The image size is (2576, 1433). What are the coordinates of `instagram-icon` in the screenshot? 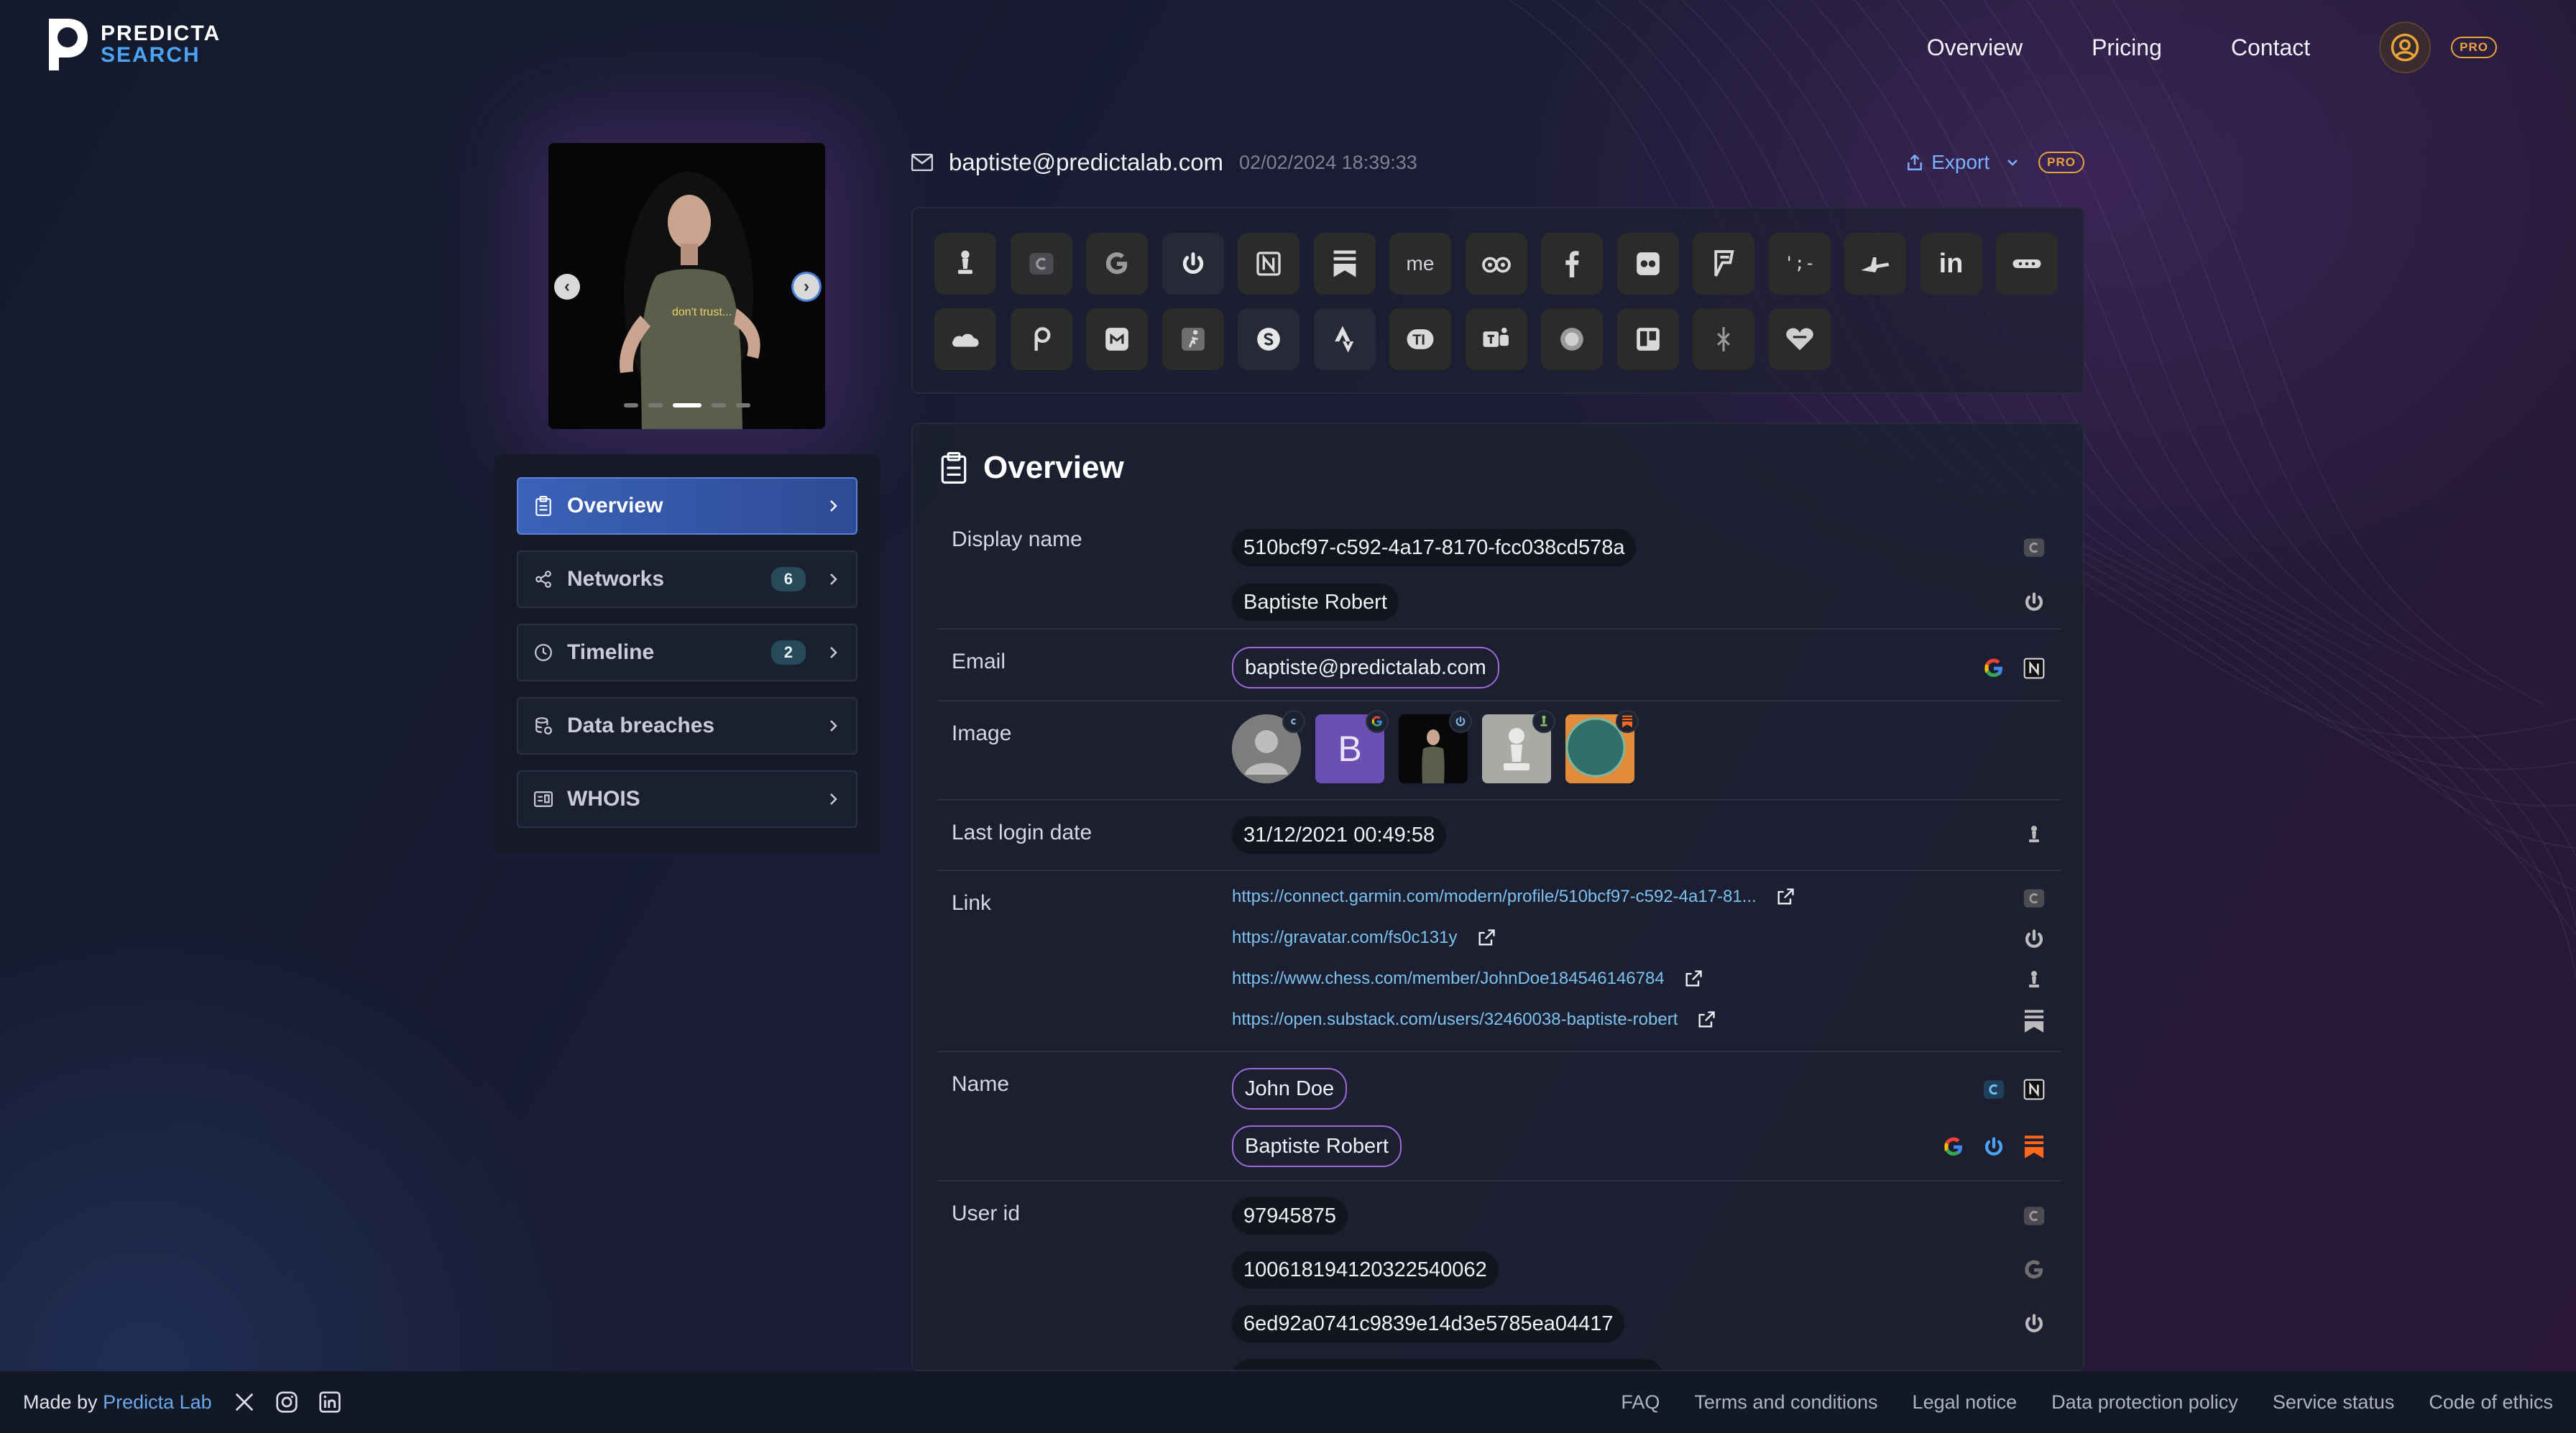 It's located at (286, 1402).